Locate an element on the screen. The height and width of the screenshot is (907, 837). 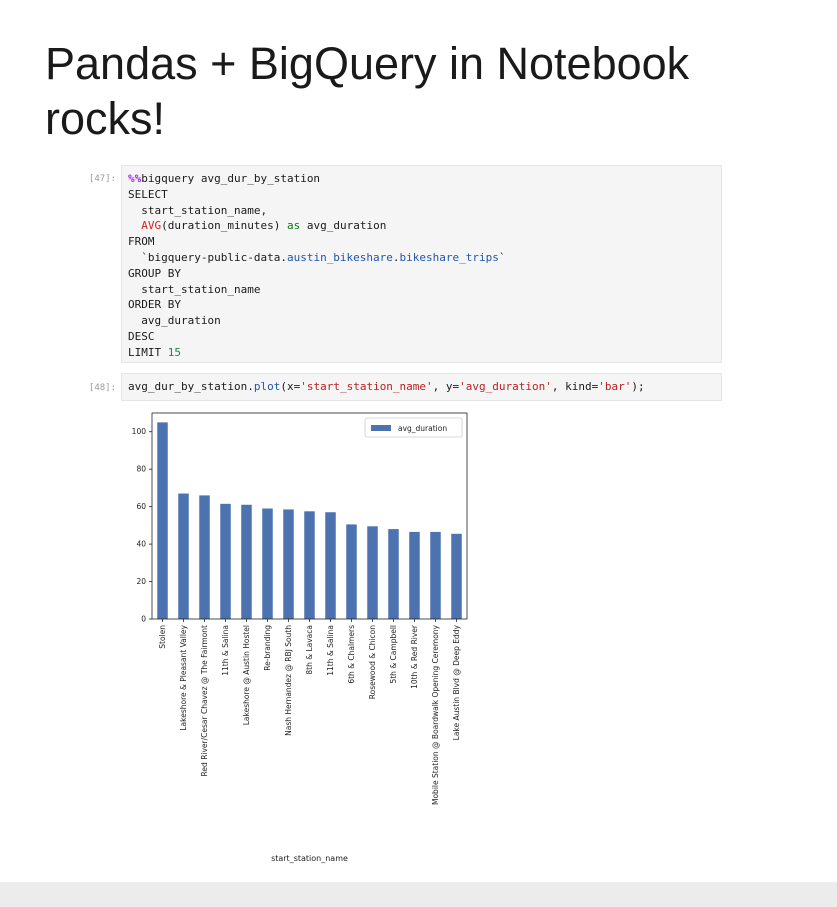
x-tick-label: Lakeshore @ Austin Hostel is located at coordinates (246, 675).